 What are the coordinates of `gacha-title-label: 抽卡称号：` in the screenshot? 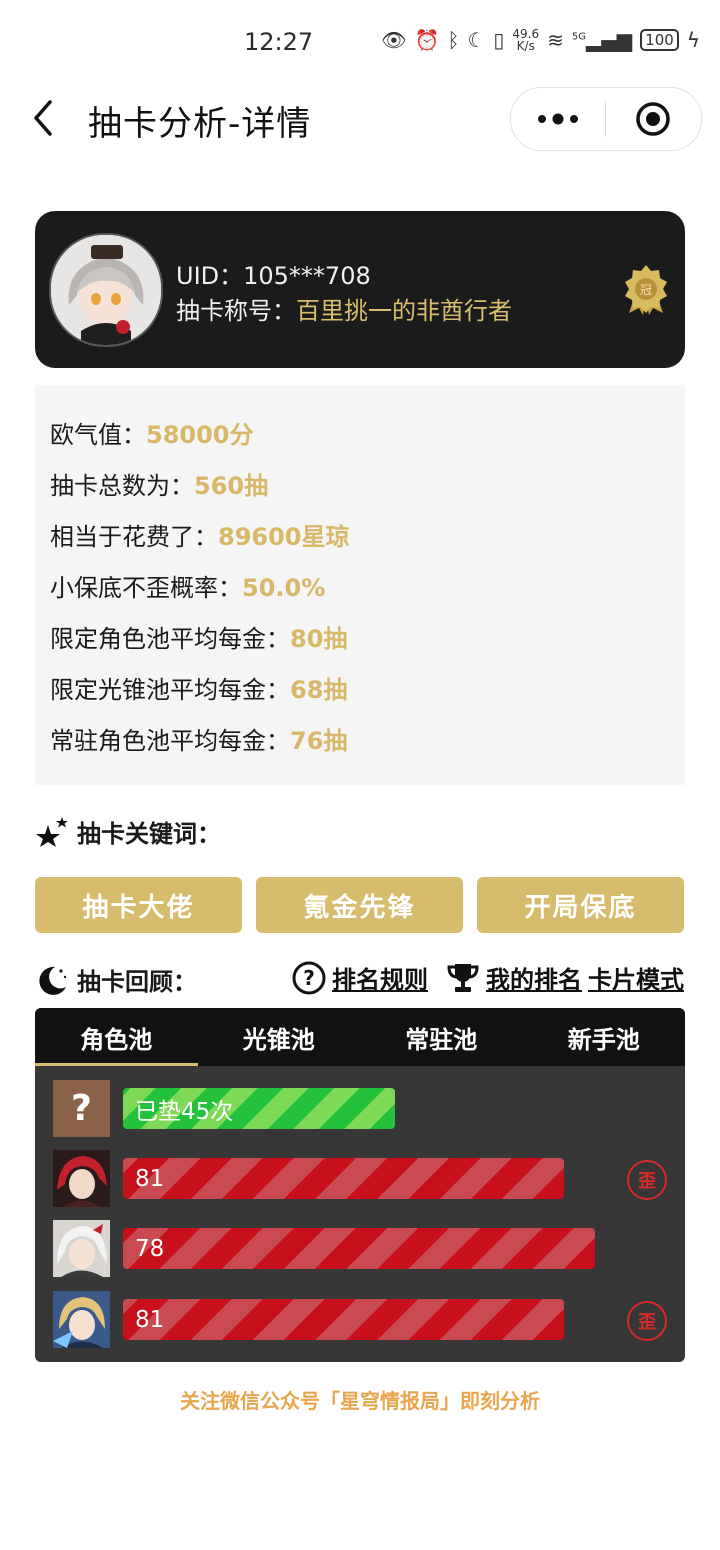 It's located at (236, 311).